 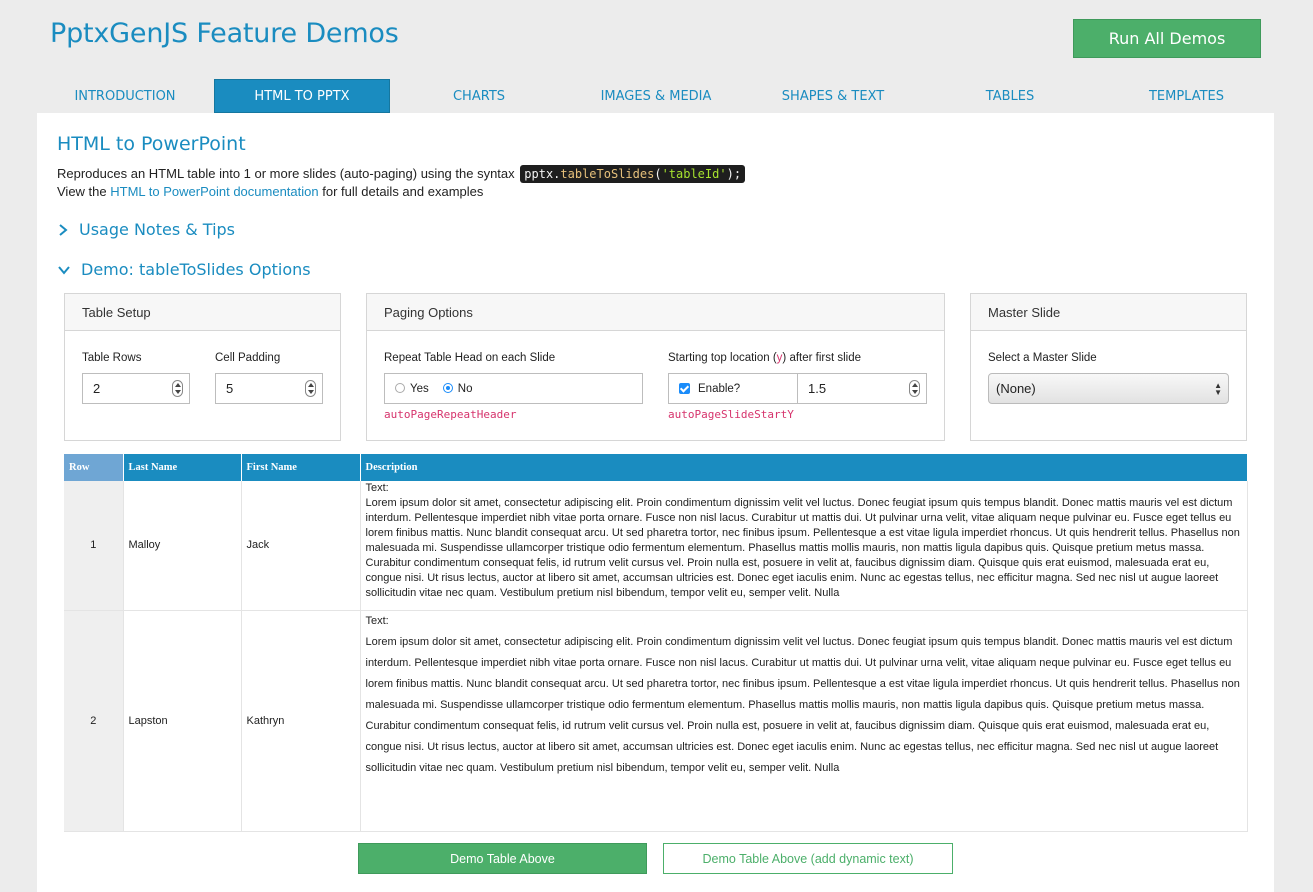 I want to click on repeat-head-prop: autoPageRepeatHeader, so click(x=450, y=414).